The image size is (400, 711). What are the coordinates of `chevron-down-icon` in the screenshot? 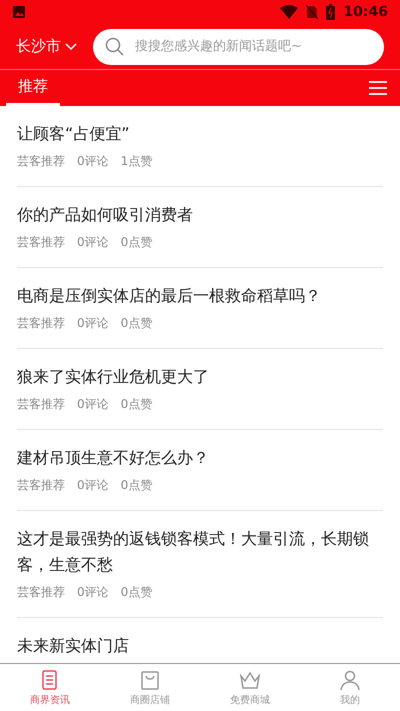 It's located at (71, 46).